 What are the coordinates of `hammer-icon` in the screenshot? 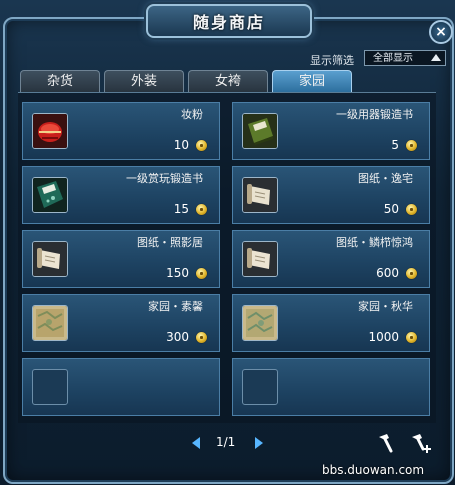 It's located at (386, 443).